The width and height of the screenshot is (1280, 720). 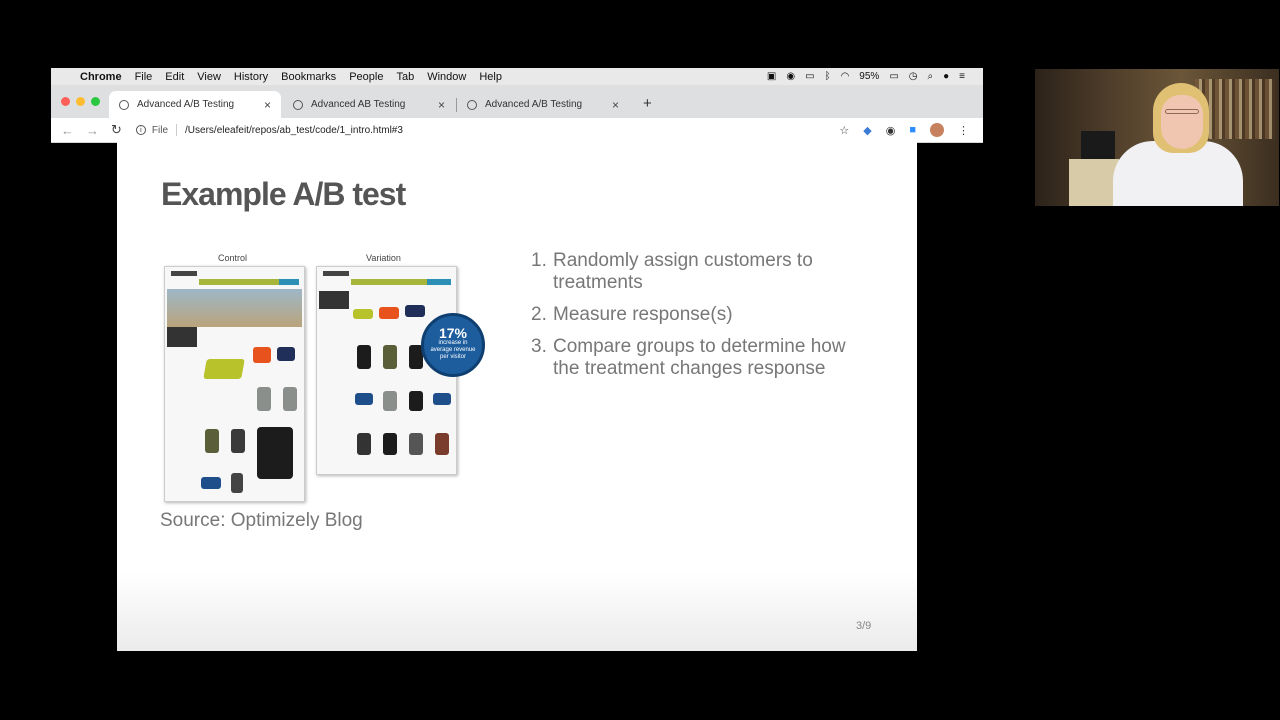 I want to click on bookmark-star-icon: ☆, so click(x=844, y=130).